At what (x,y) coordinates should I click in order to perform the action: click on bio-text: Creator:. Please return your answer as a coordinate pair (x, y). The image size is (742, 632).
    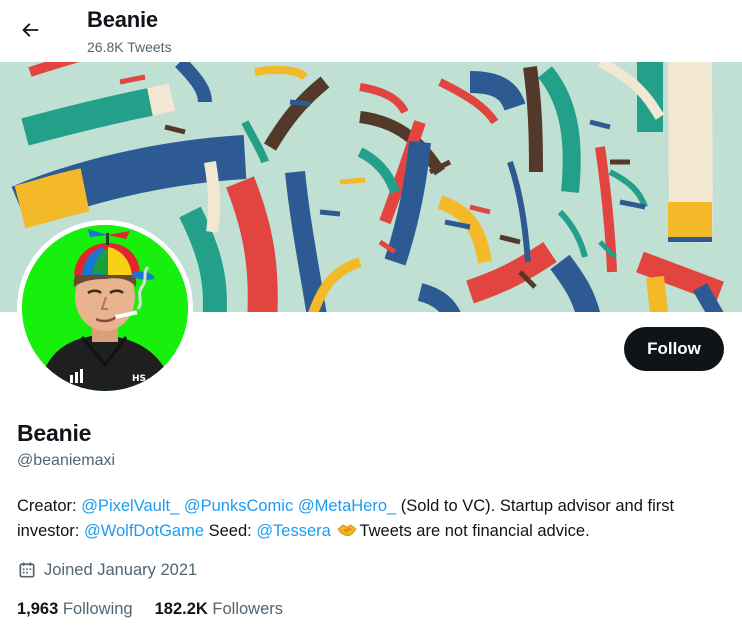
    Looking at the image, I should click on (49, 506).